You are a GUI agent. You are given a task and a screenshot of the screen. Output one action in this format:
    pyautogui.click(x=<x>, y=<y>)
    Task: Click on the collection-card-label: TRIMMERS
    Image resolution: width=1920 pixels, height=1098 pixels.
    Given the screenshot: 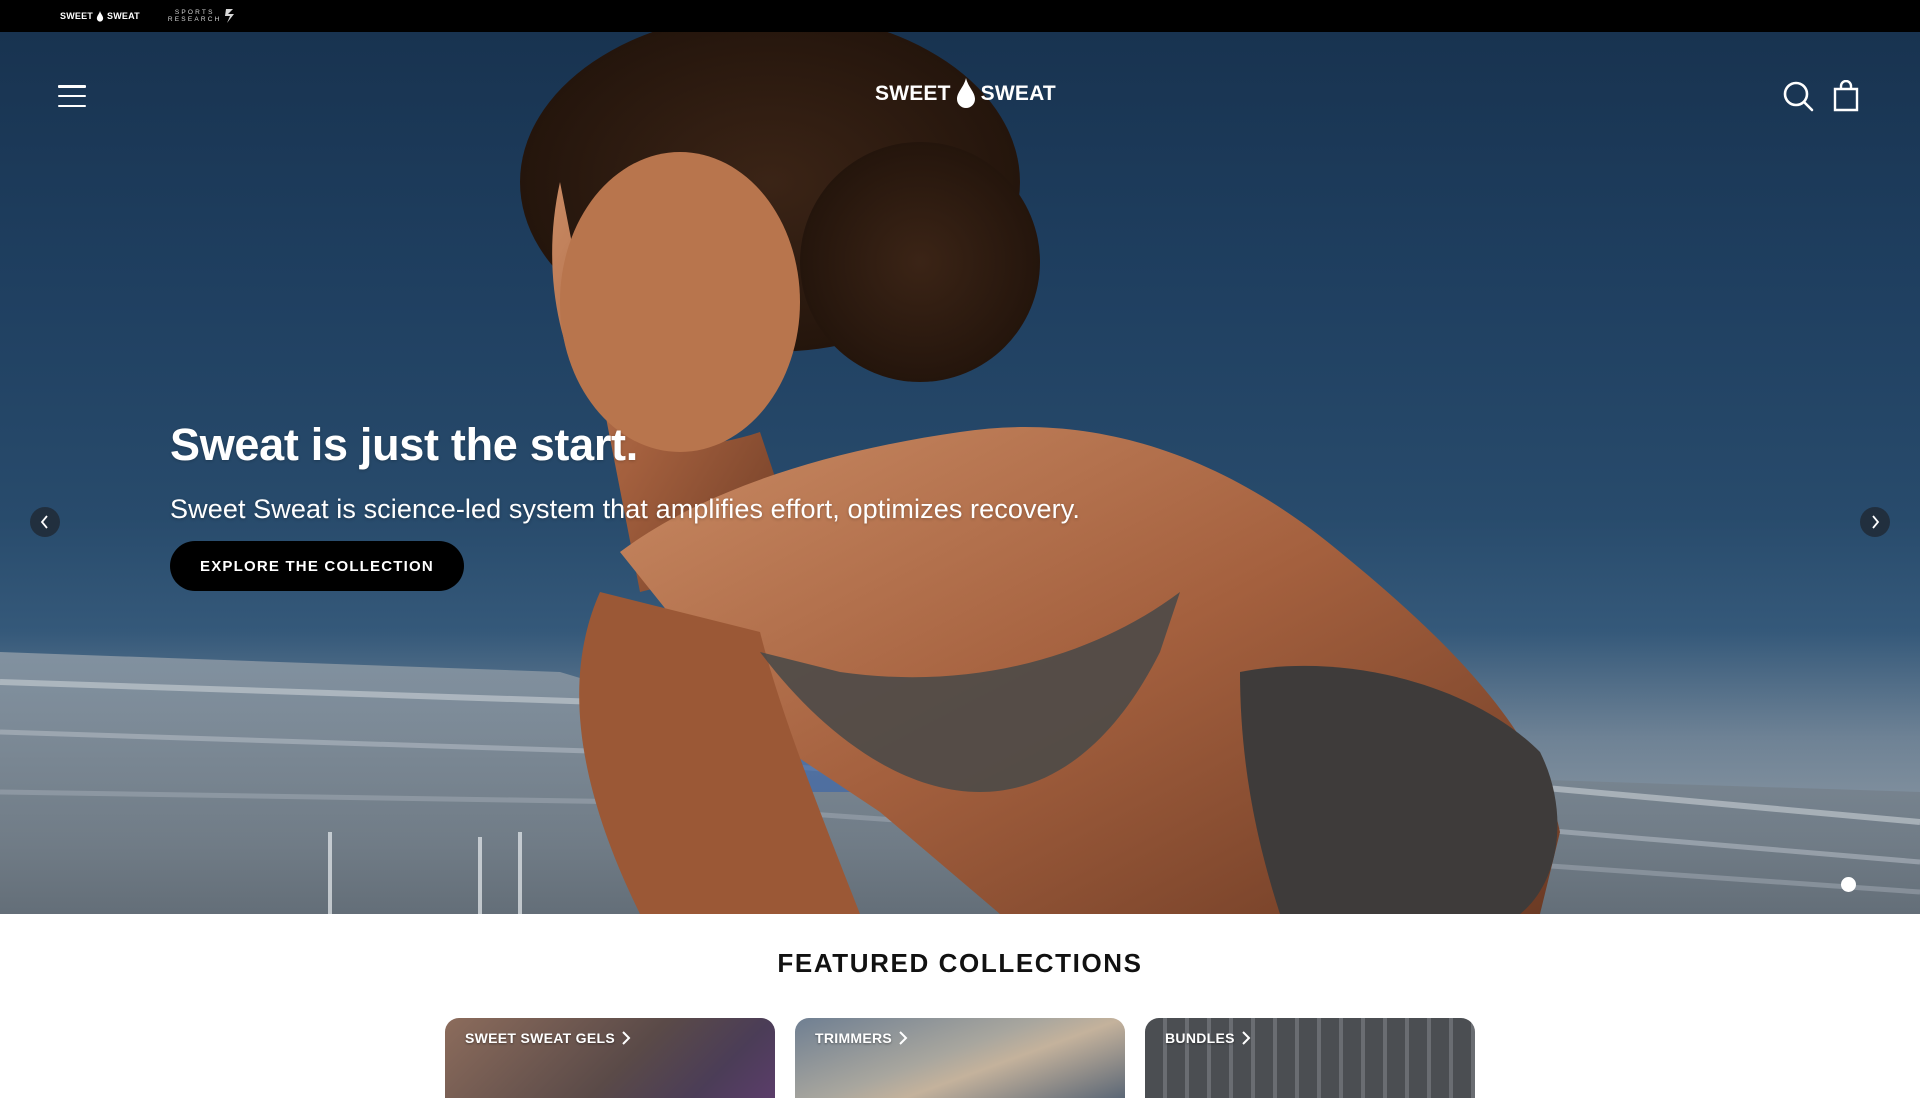 What is the action you would take?
    pyautogui.click(x=854, y=1038)
    